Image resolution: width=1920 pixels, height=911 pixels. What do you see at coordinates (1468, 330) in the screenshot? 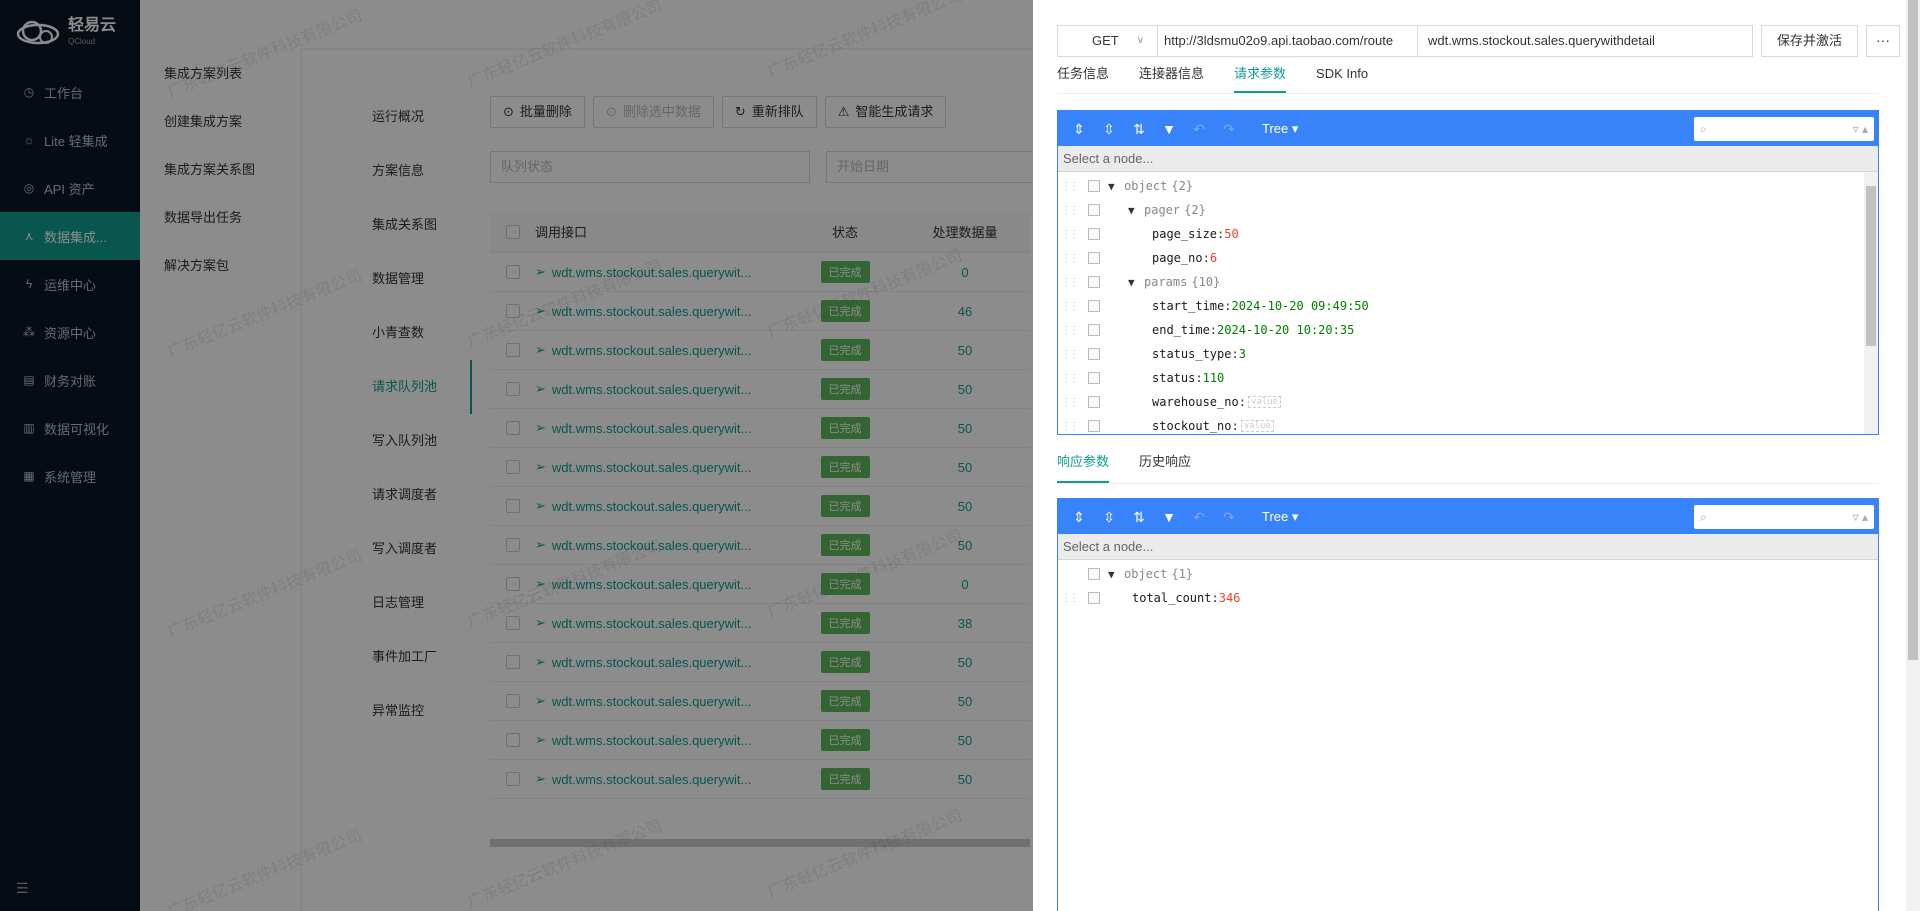
I see `tree-node: ⋮⋮ end_time : 2024-10-20 10:20:35` at bounding box center [1468, 330].